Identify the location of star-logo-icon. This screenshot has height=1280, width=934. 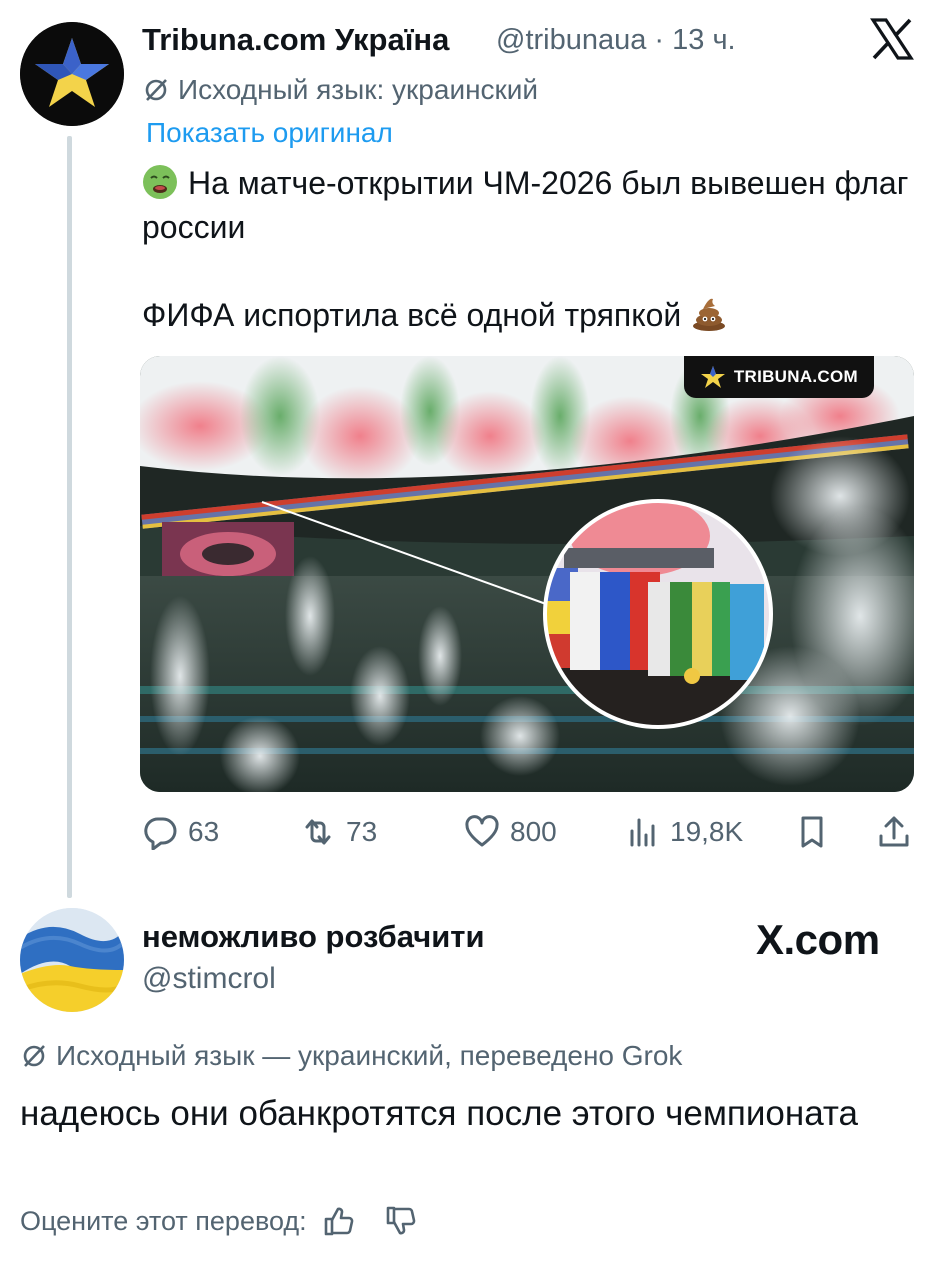
(72, 74).